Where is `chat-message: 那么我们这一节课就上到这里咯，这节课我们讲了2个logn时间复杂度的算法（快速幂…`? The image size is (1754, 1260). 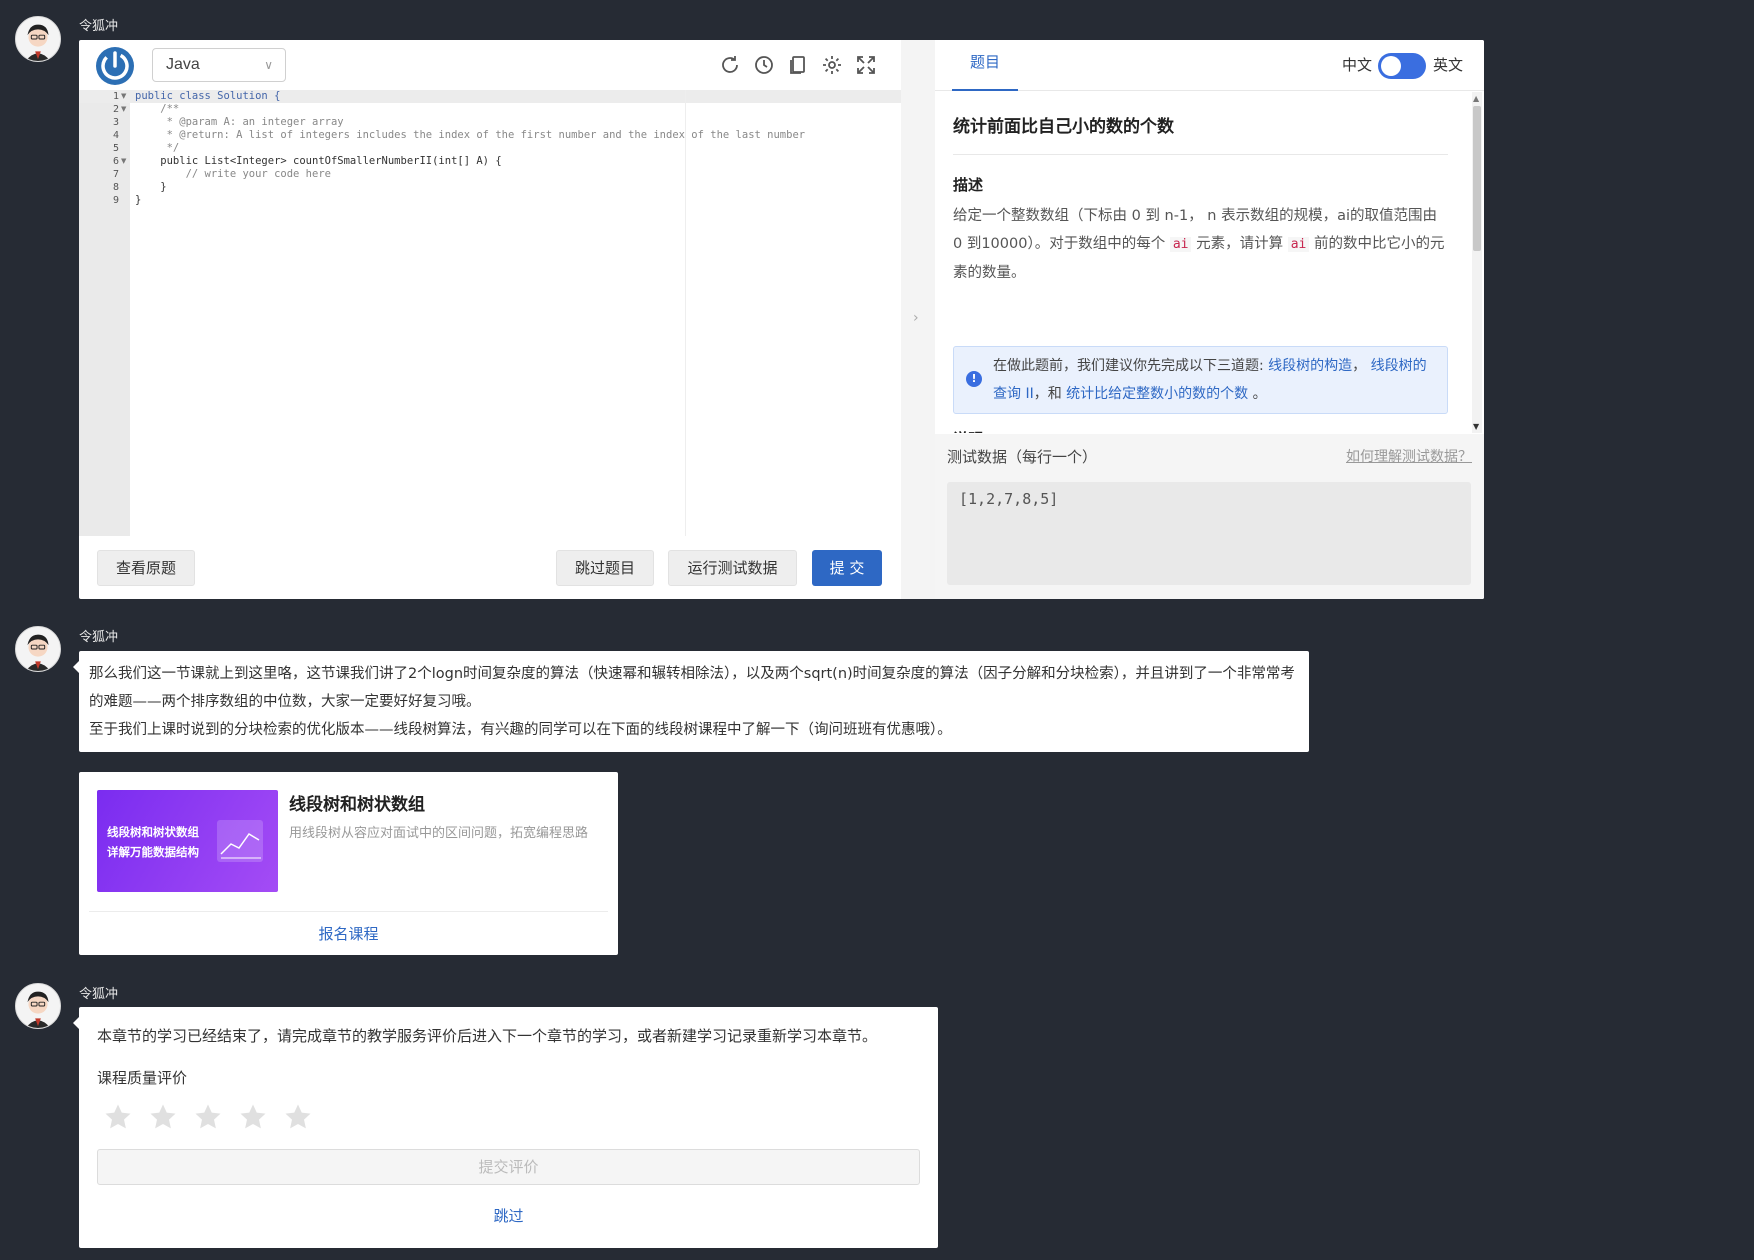 chat-message: 那么我们这一节课就上到这里咯，这节课我们讲了2个logn时间复杂度的算法（快速幂… is located at coordinates (691, 701).